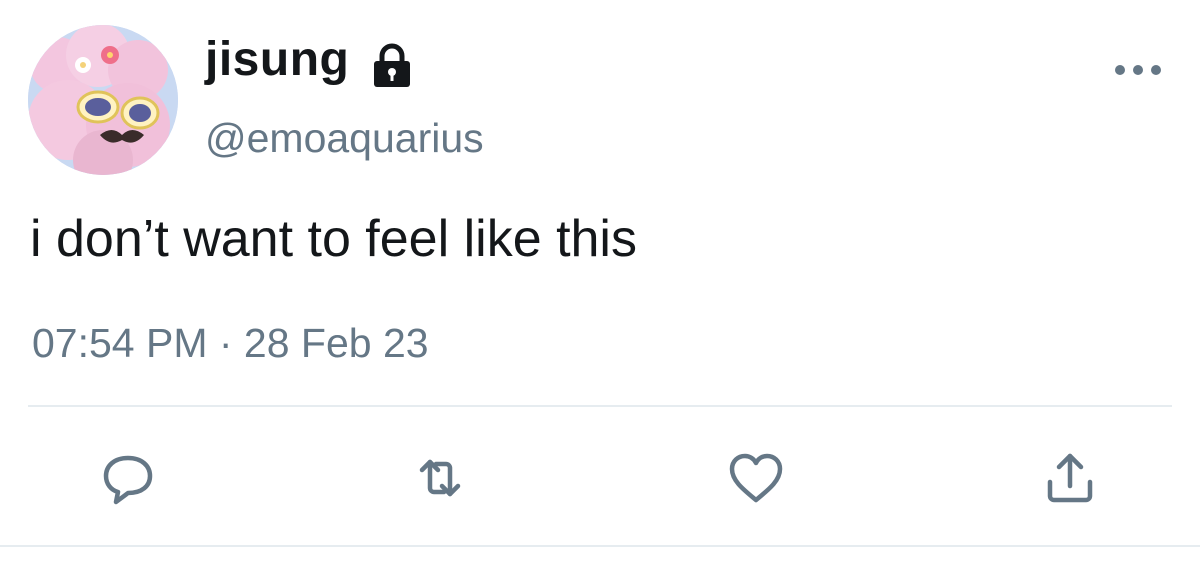  What do you see at coordinates (333, 239) in the screenshot?
I see `tweet-text: i don’t want to feel like this` at bounding box center [333, 239].